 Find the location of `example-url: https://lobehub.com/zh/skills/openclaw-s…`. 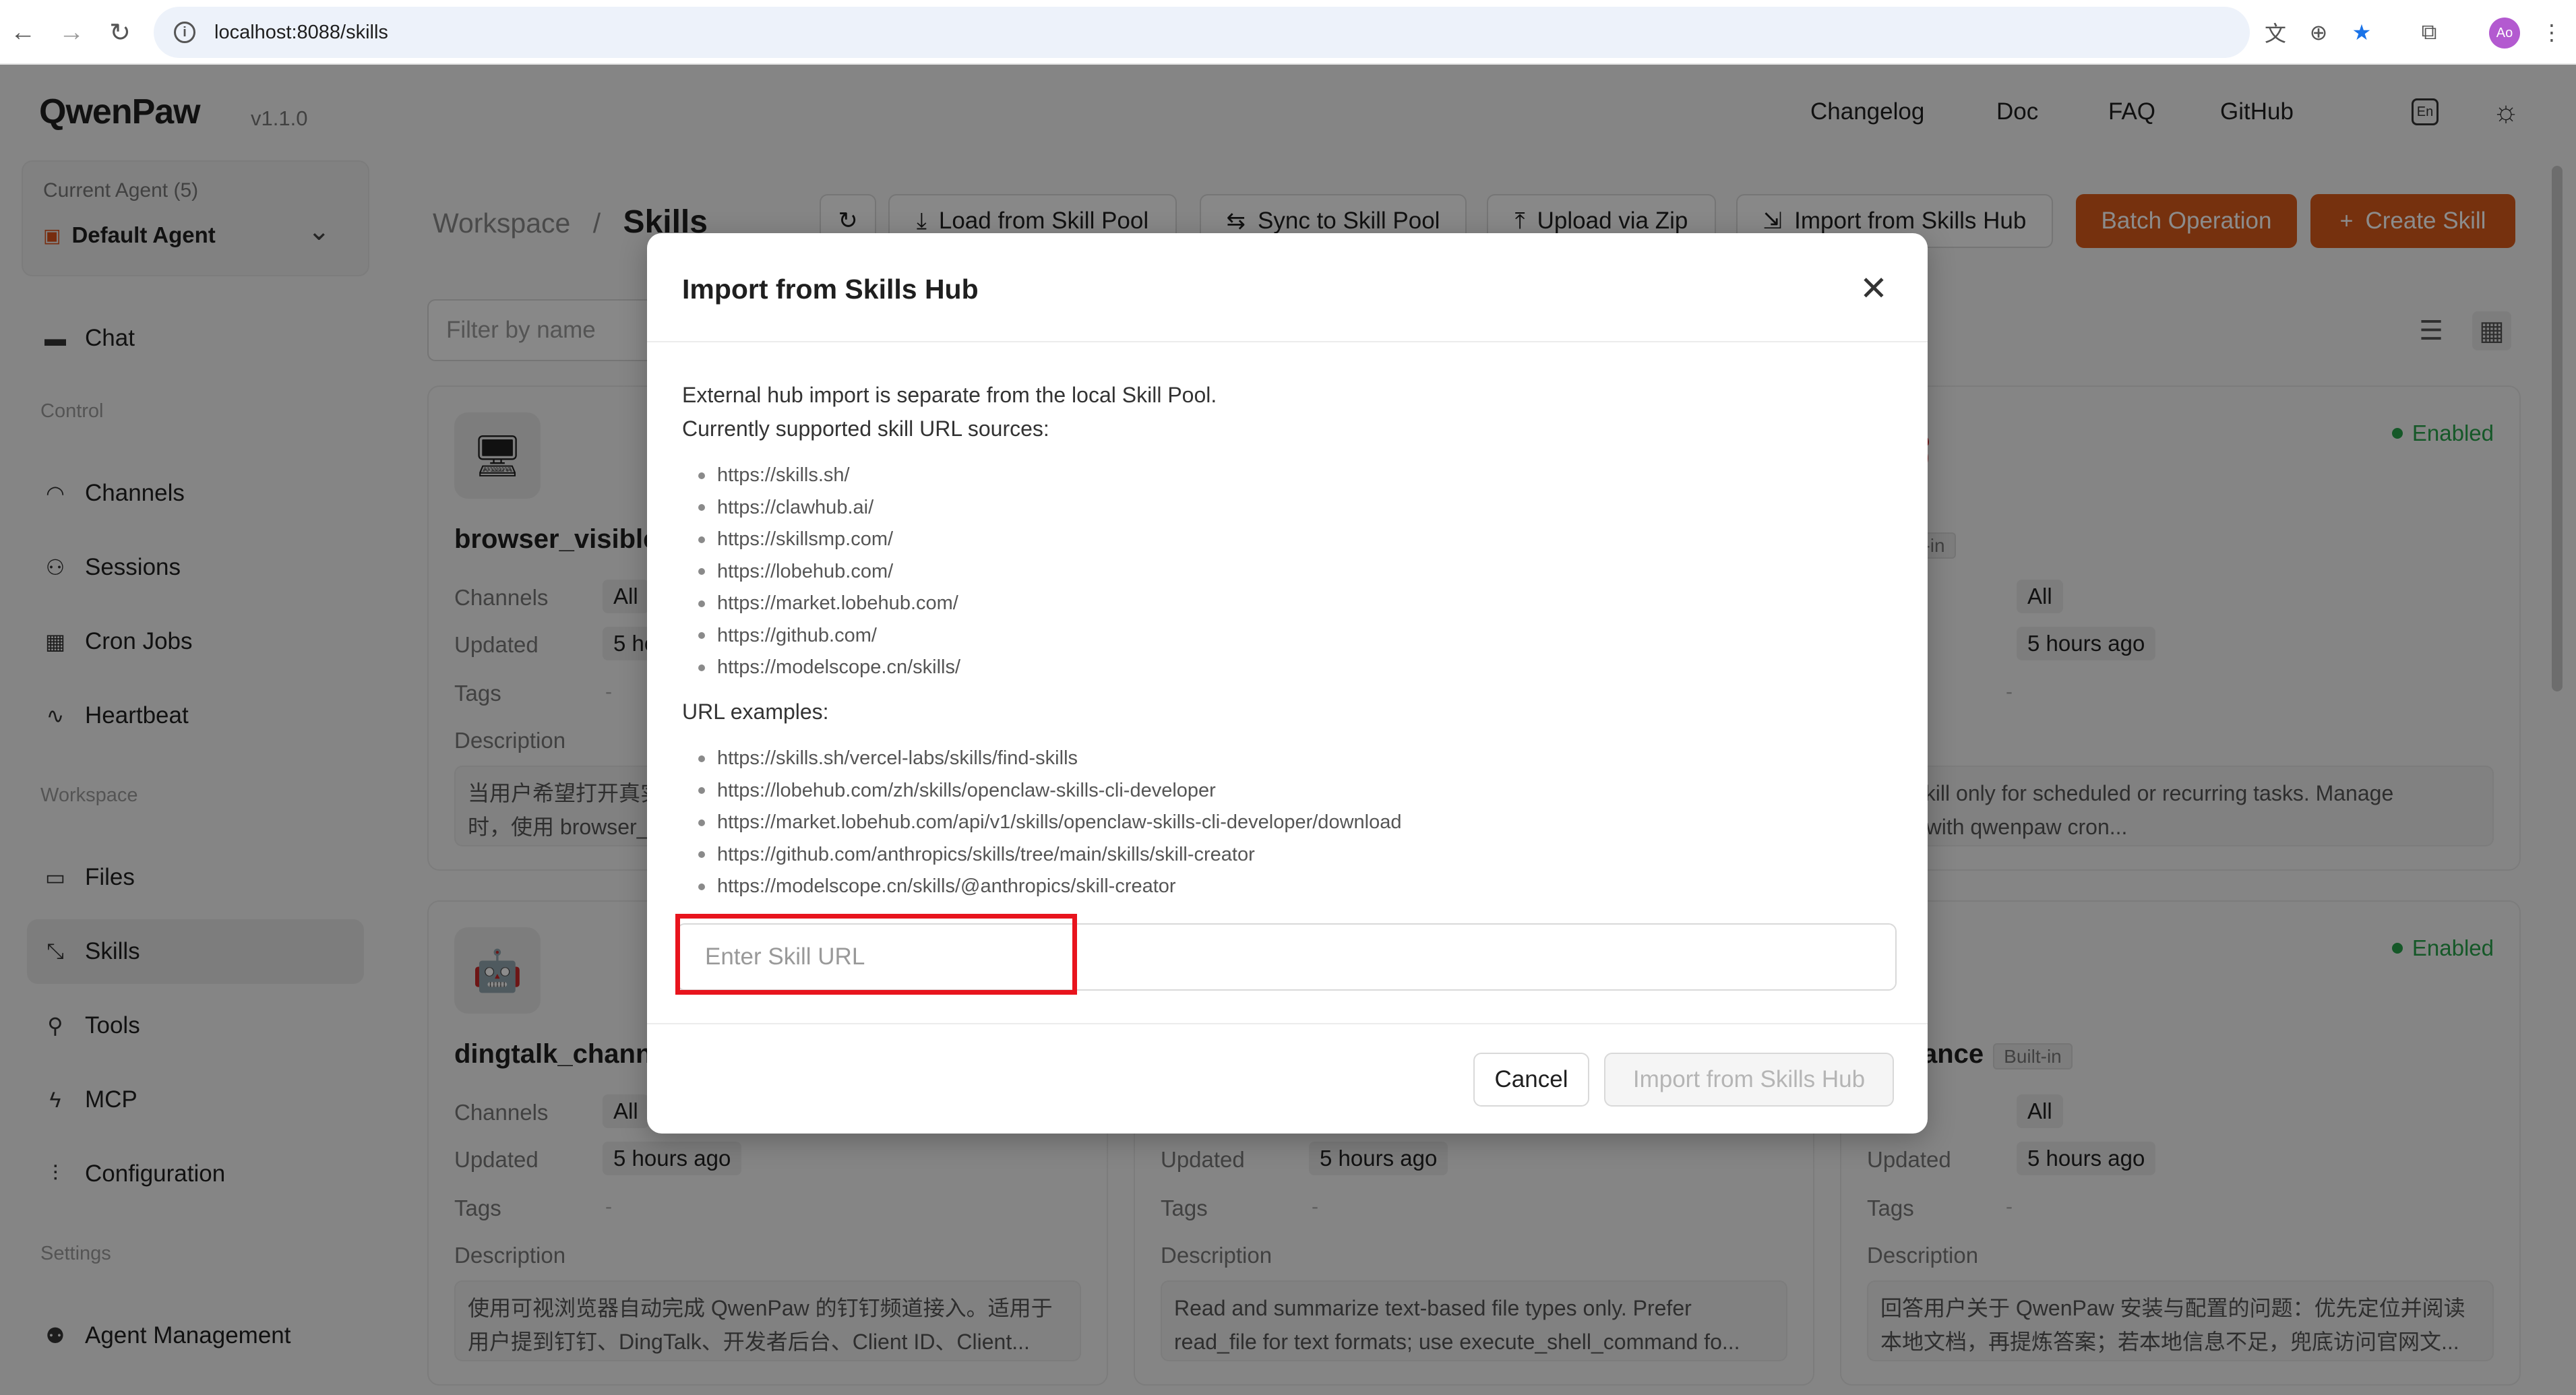

example-url: https://lobehub.com/zh/skills/openclaw-s… is located at coordinates (967, 790).